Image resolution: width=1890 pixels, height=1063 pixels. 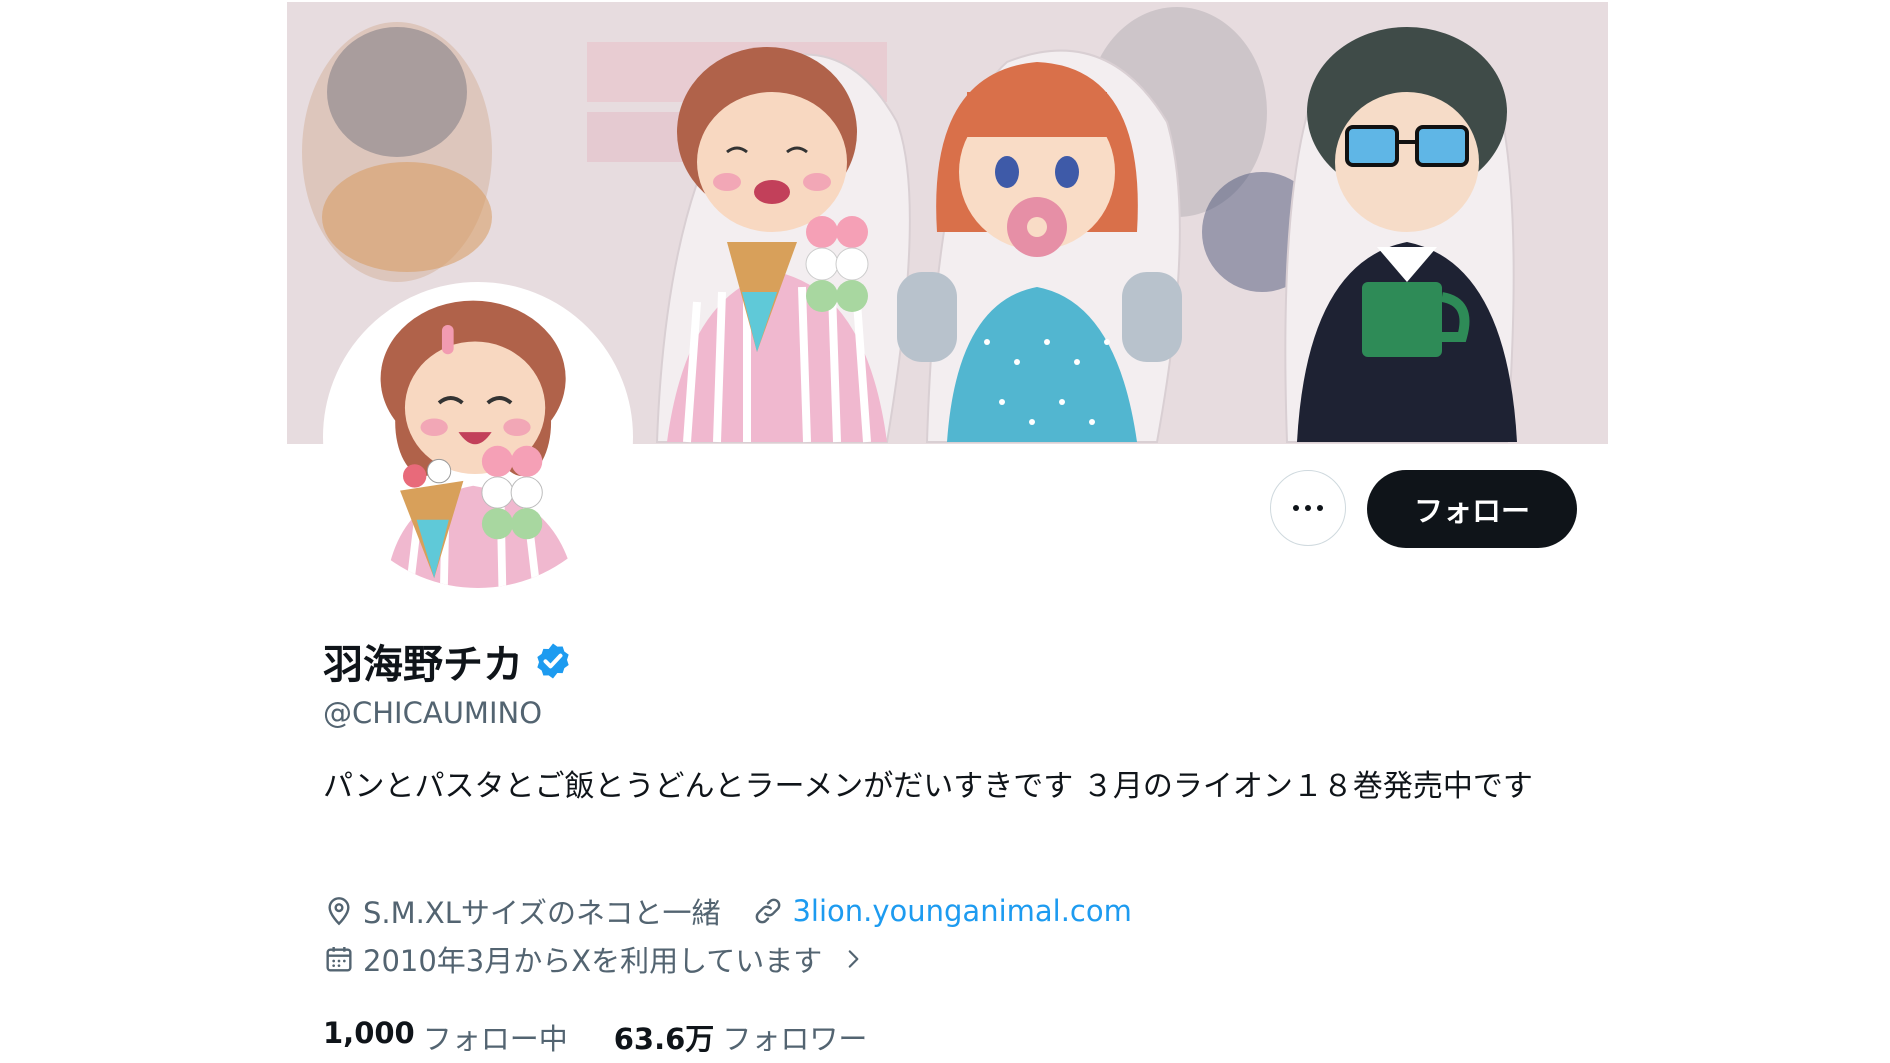 I want to click on following-stat: 1,000 フォロー中, so click(x=445, y=1037).